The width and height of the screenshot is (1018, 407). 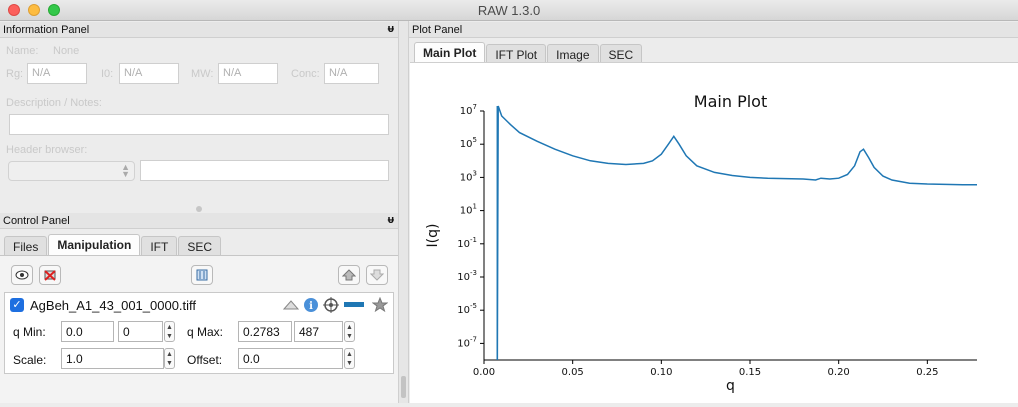 What do you see at coordinates (318, 331) in the screenshot?
I see `qmax-index-field: 487` at bounding box center [318, 331].